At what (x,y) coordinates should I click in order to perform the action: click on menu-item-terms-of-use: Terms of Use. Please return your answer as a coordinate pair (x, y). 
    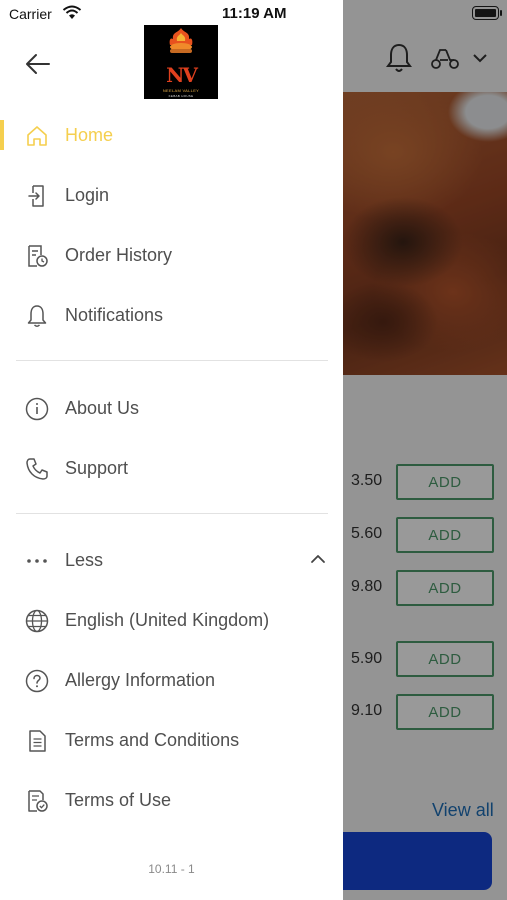
    Looking at the image, I should click on (171, 800).